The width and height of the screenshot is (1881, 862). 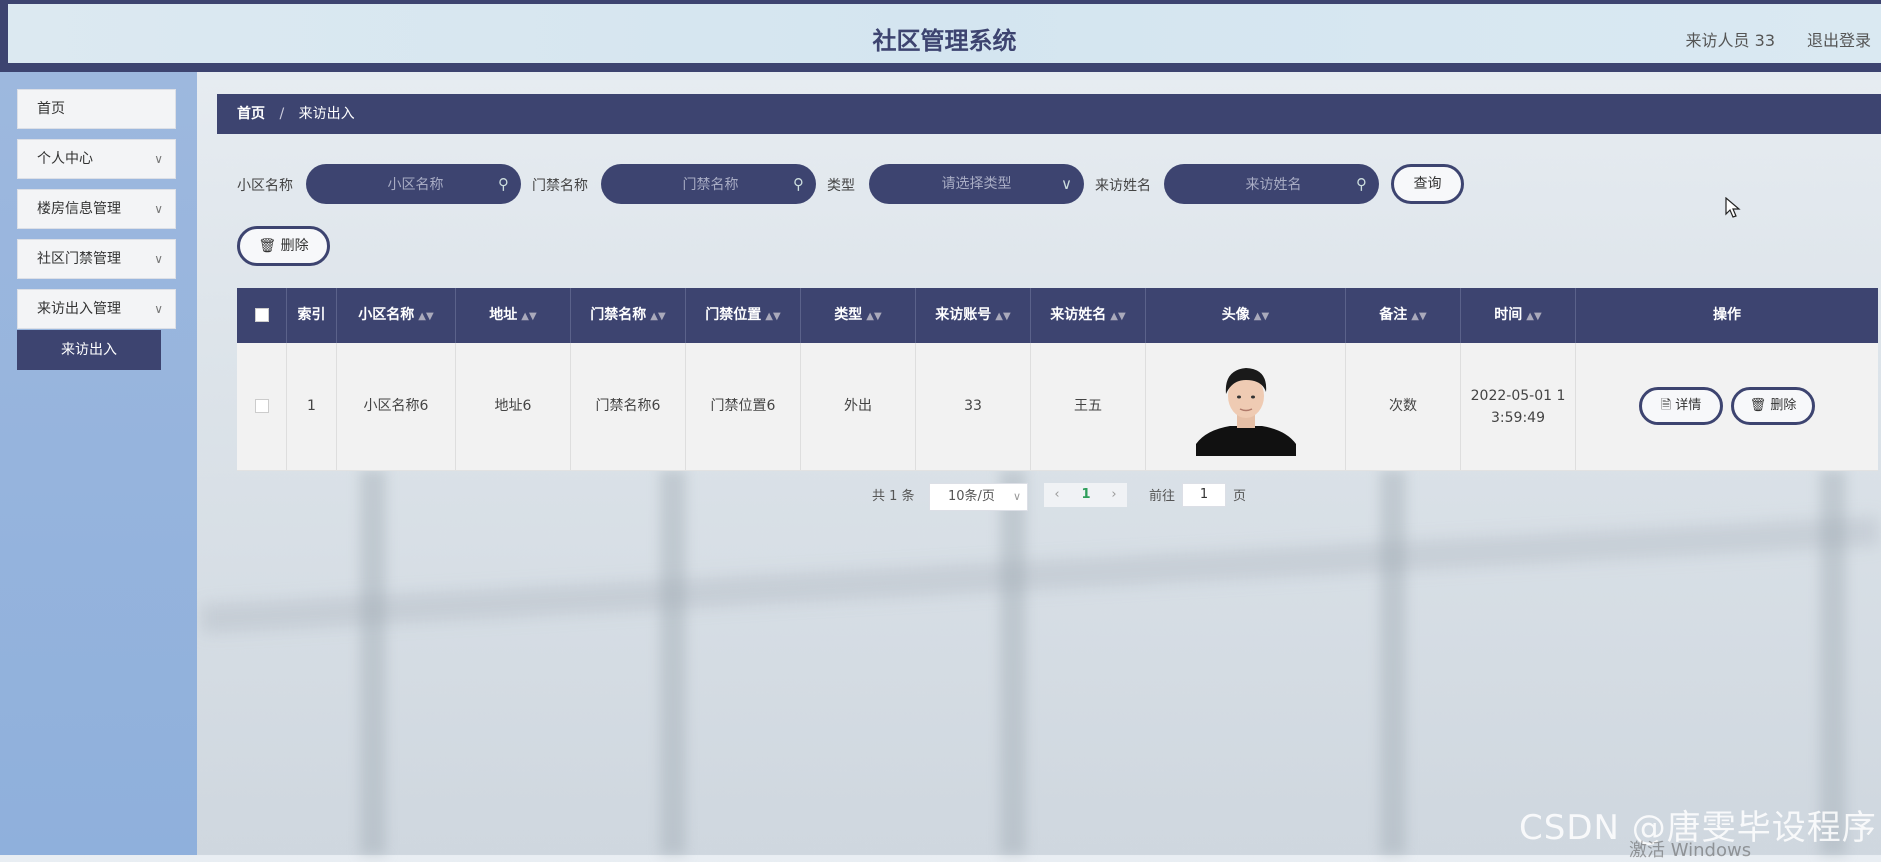 I want to click on current-user: 来访人员 33, so click(x=1730, y=40).